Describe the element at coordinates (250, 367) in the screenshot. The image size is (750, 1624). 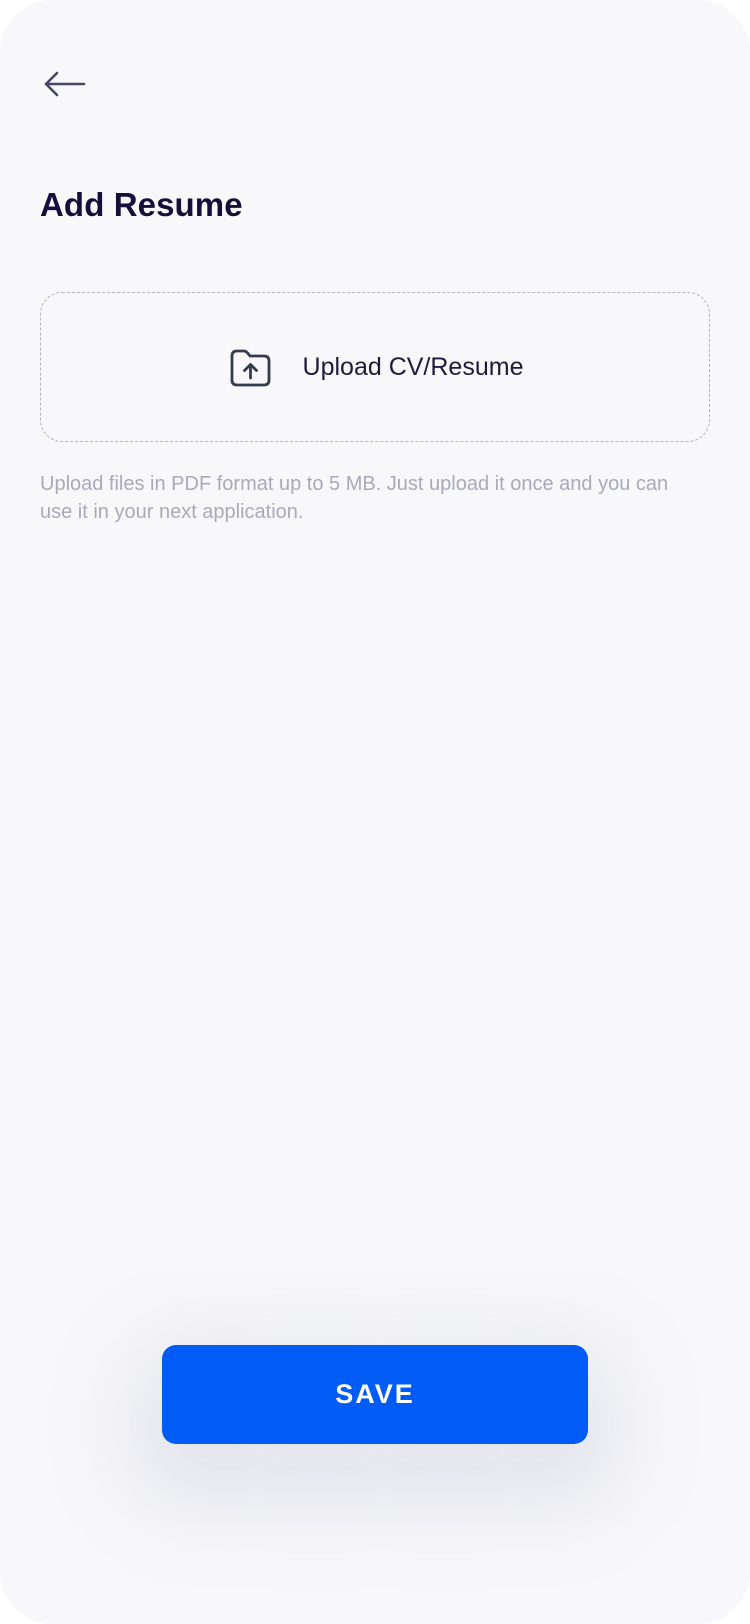
I see `folder-upload-icon` at that location.